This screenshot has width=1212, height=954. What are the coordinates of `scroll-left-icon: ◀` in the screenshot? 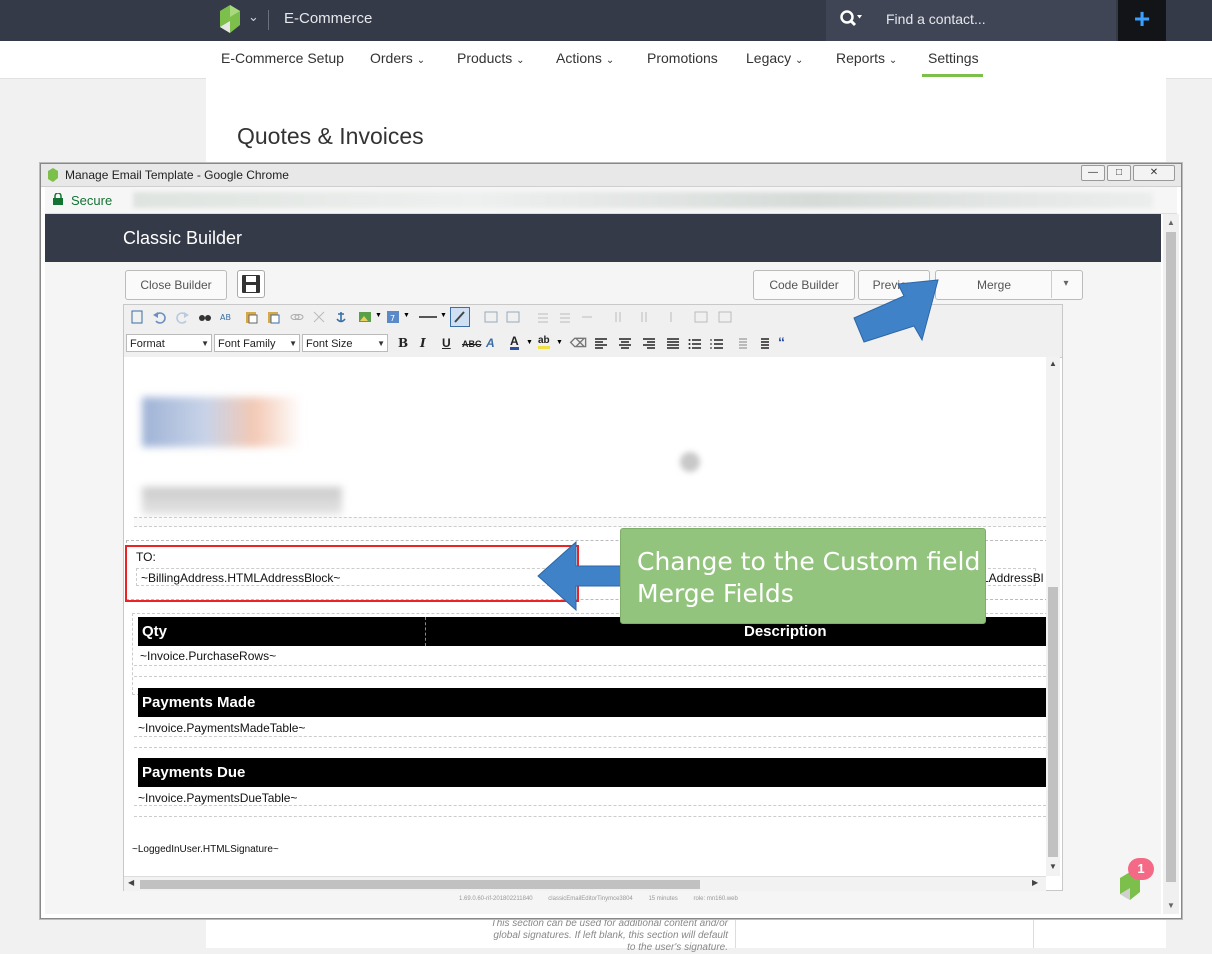 It's located at (131, 882).